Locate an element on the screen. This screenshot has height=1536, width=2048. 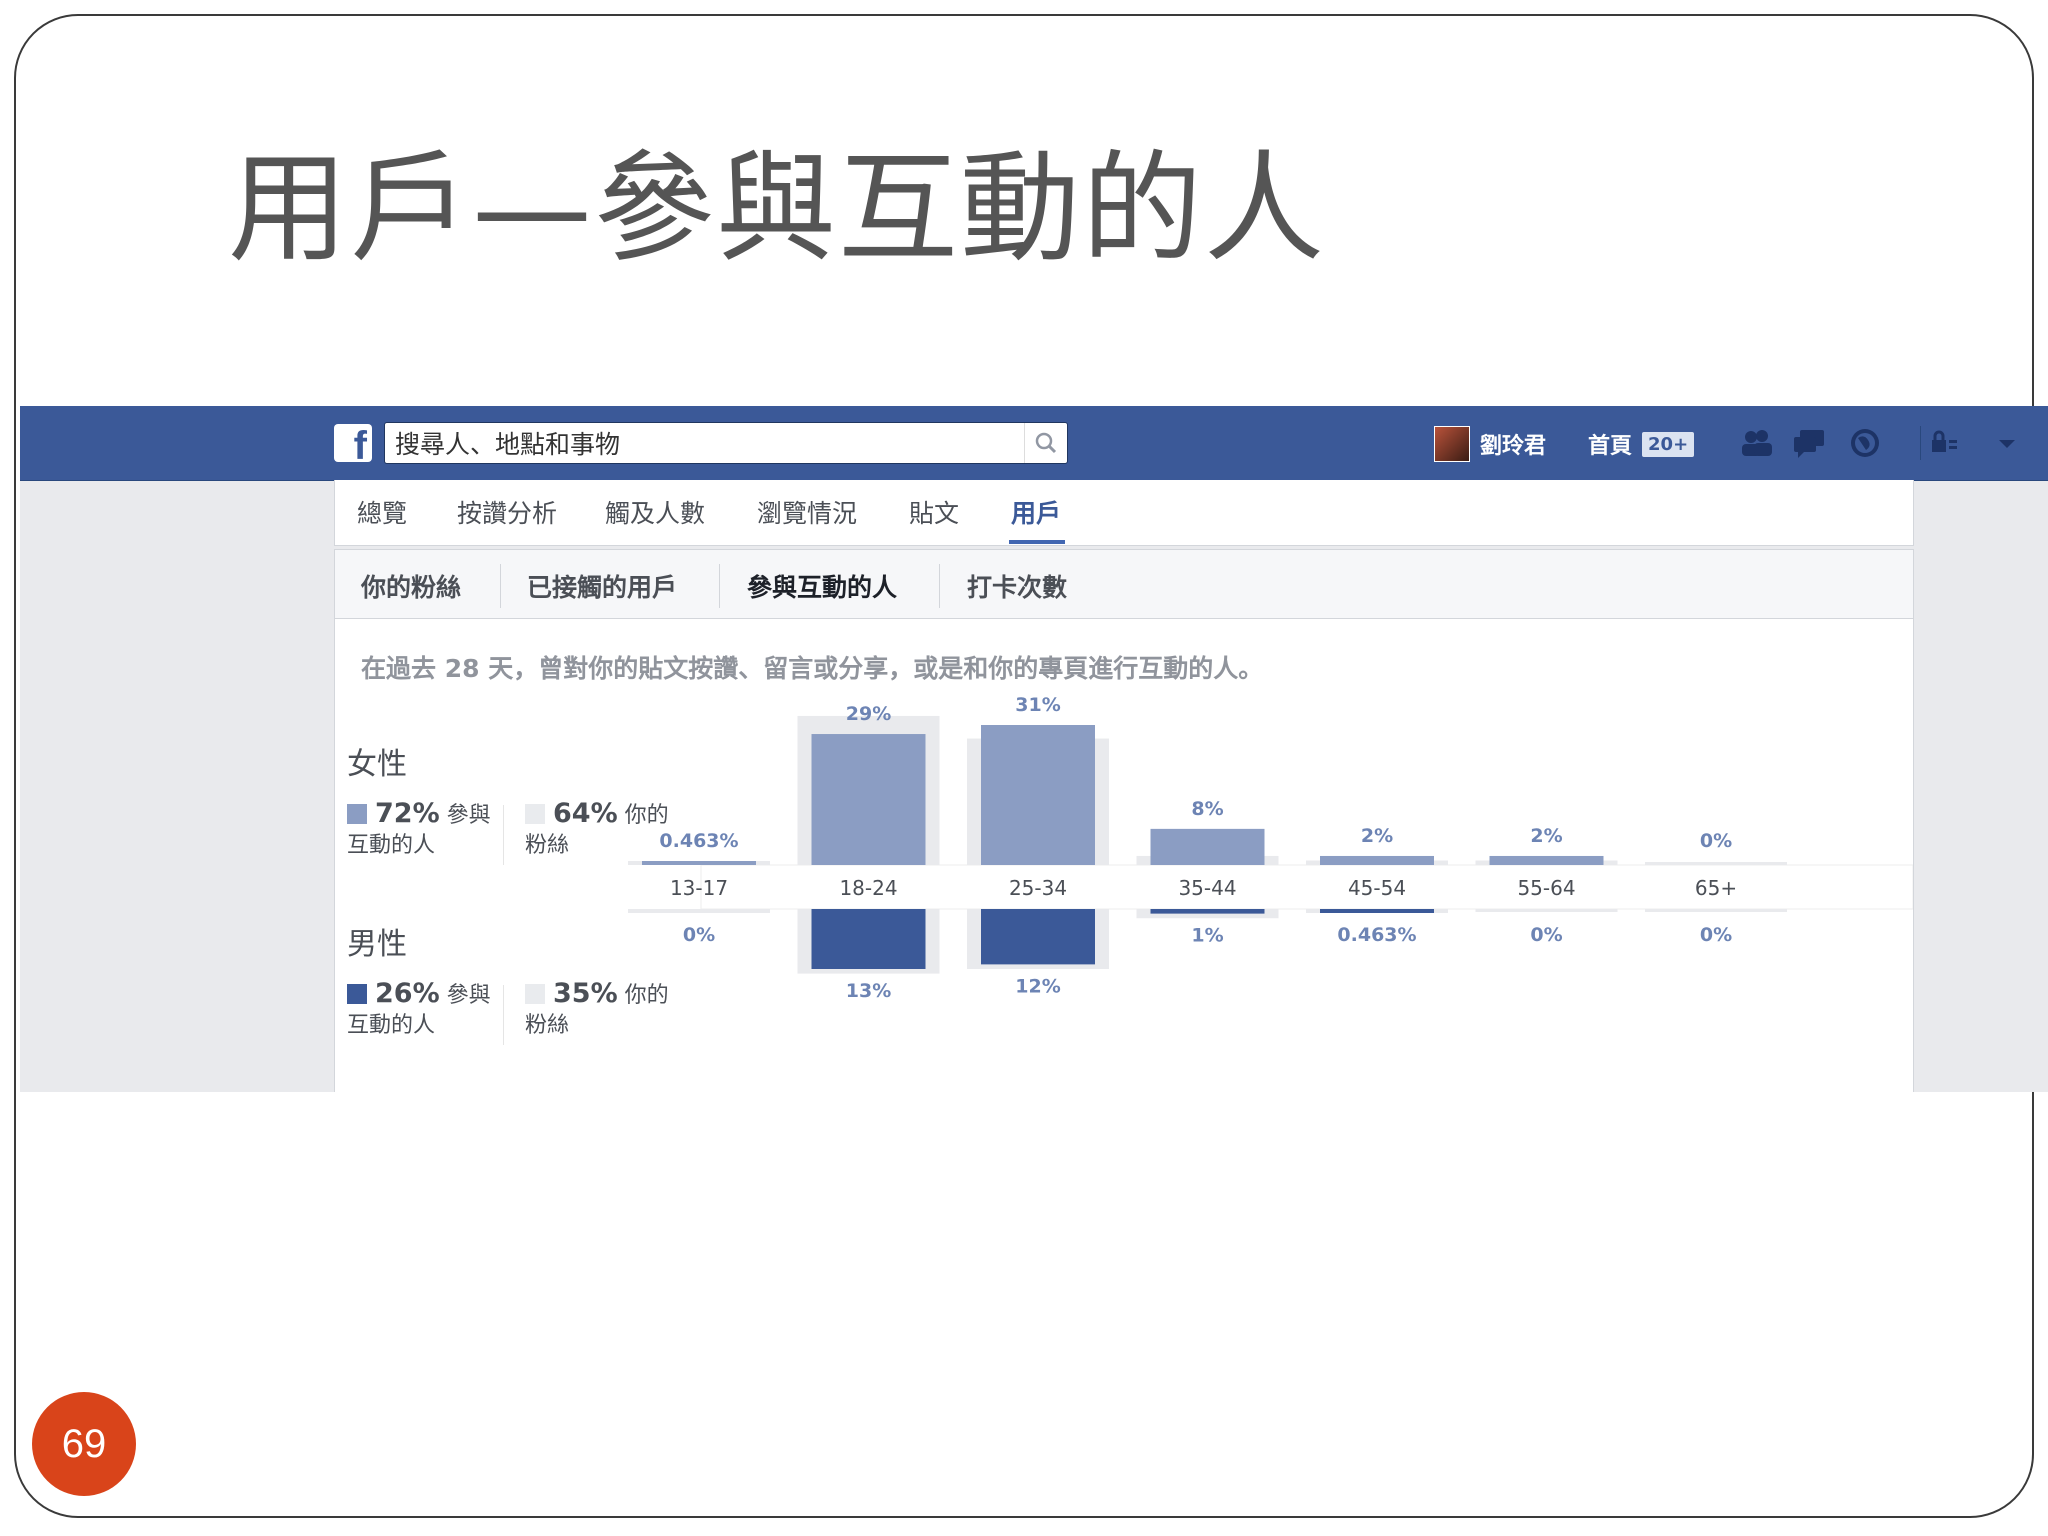
age-category-label: 65+ is located at coordinates (1716, 888).